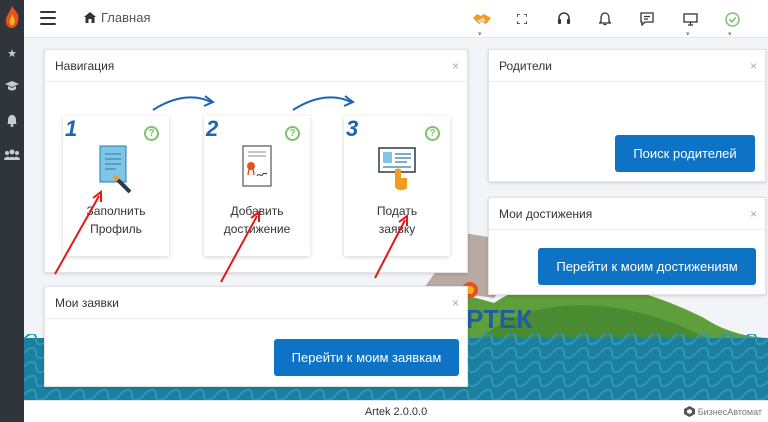  What do you see at coordinates (546, 213) in the screenshot?
I see `achievements-card-title: Мои достижения` at bounding box center [546, 213].